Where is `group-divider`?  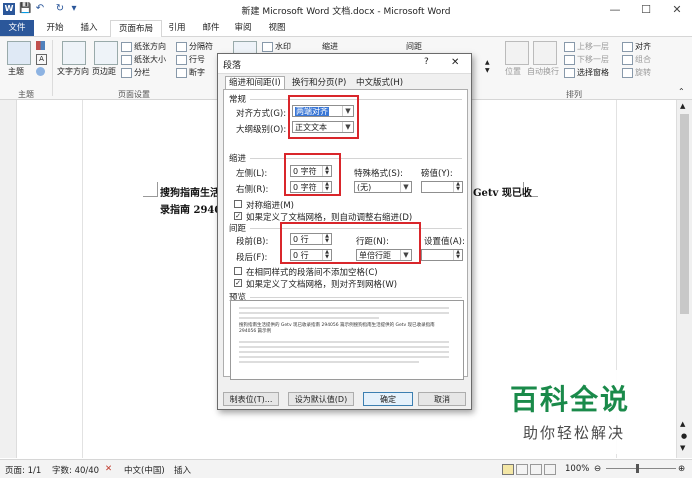 group-divider is located at coordinates (52, 68).